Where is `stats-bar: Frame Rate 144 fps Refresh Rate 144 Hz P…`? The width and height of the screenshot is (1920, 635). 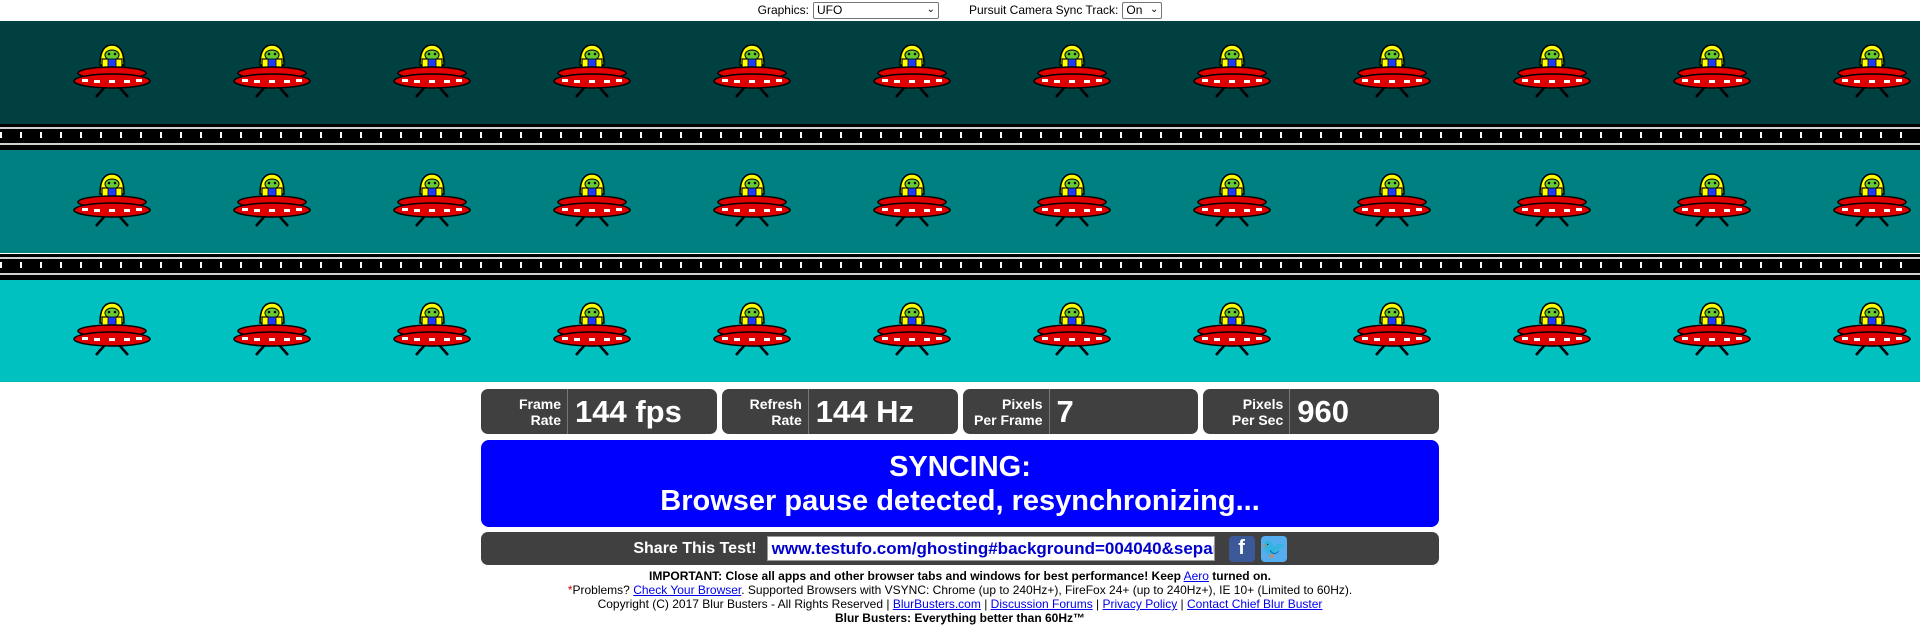 stats-bar: Frame Rate 144 fps Refresh Rate 144 Hz P… is located at coordinates (960, 411).